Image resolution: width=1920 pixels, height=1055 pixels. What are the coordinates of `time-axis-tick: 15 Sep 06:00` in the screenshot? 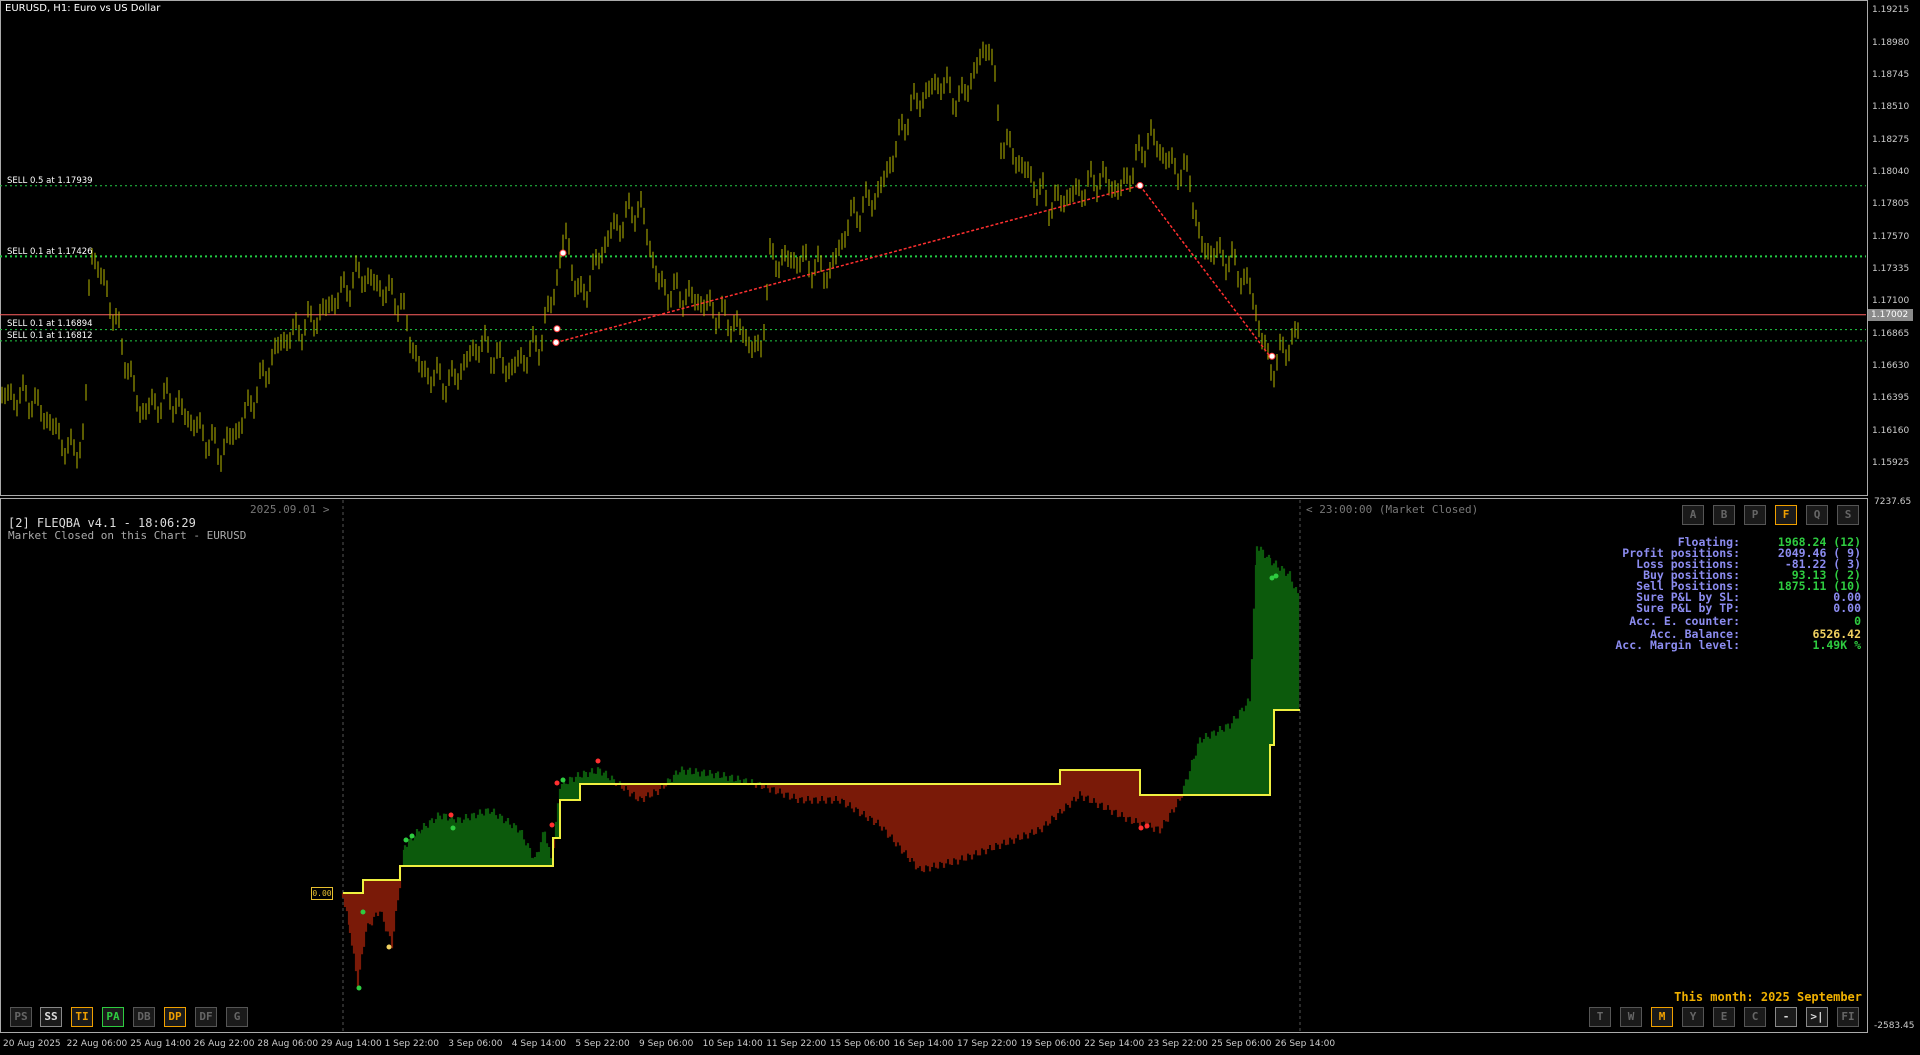 It's located at (859, 1044).